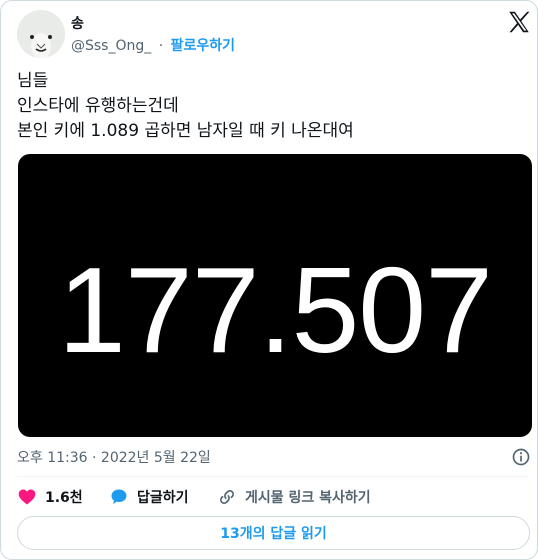  What do you see at coordinates (521, 457) in the screenshot?
I see `info-icon` at bounding box center [521, 457].